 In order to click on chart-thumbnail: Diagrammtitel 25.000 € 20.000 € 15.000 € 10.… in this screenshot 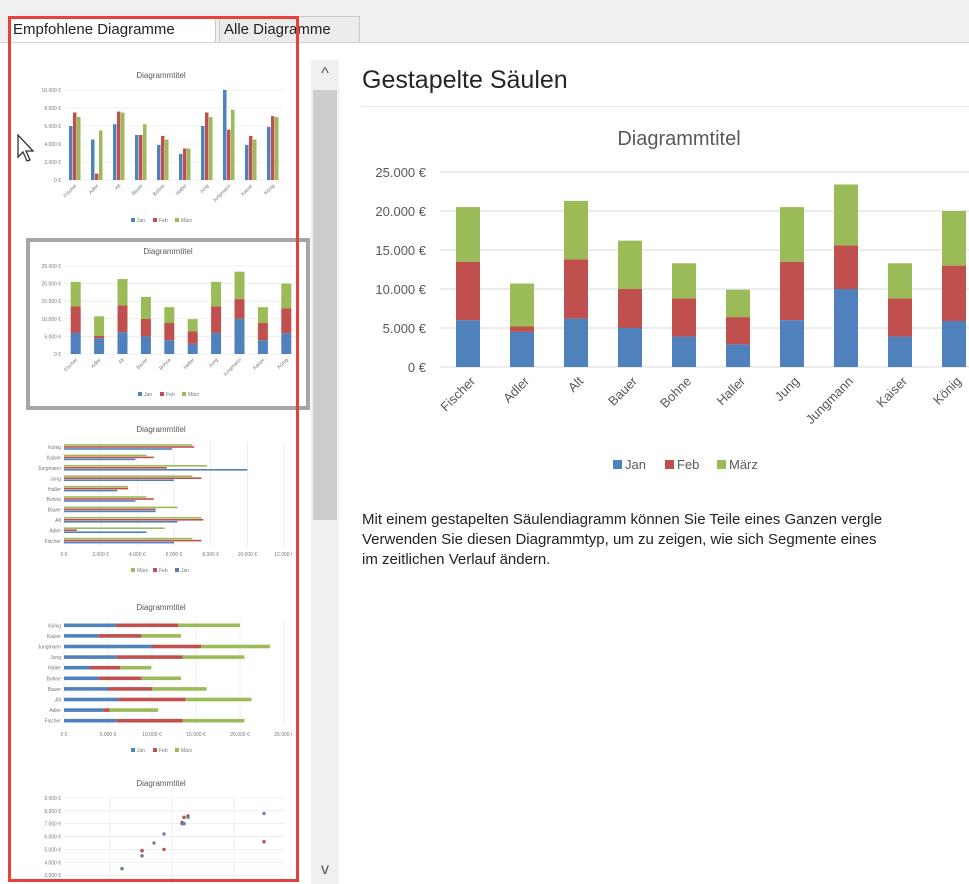, I will do `click(168, 324)`.